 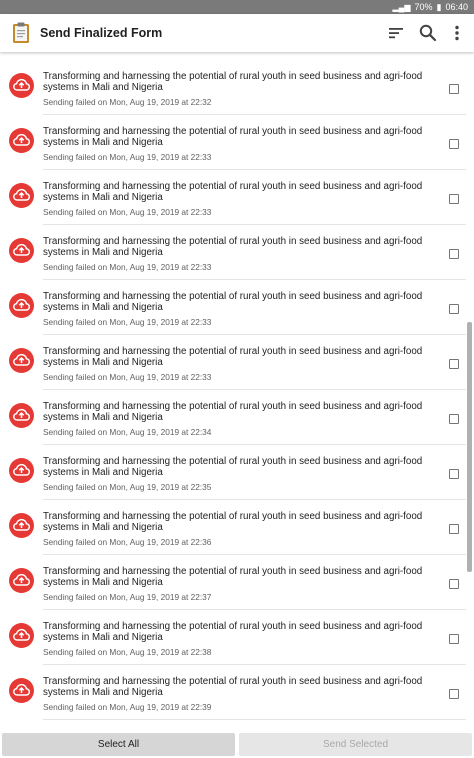 I want to click on scrollbar, so click(x=469, y=392).